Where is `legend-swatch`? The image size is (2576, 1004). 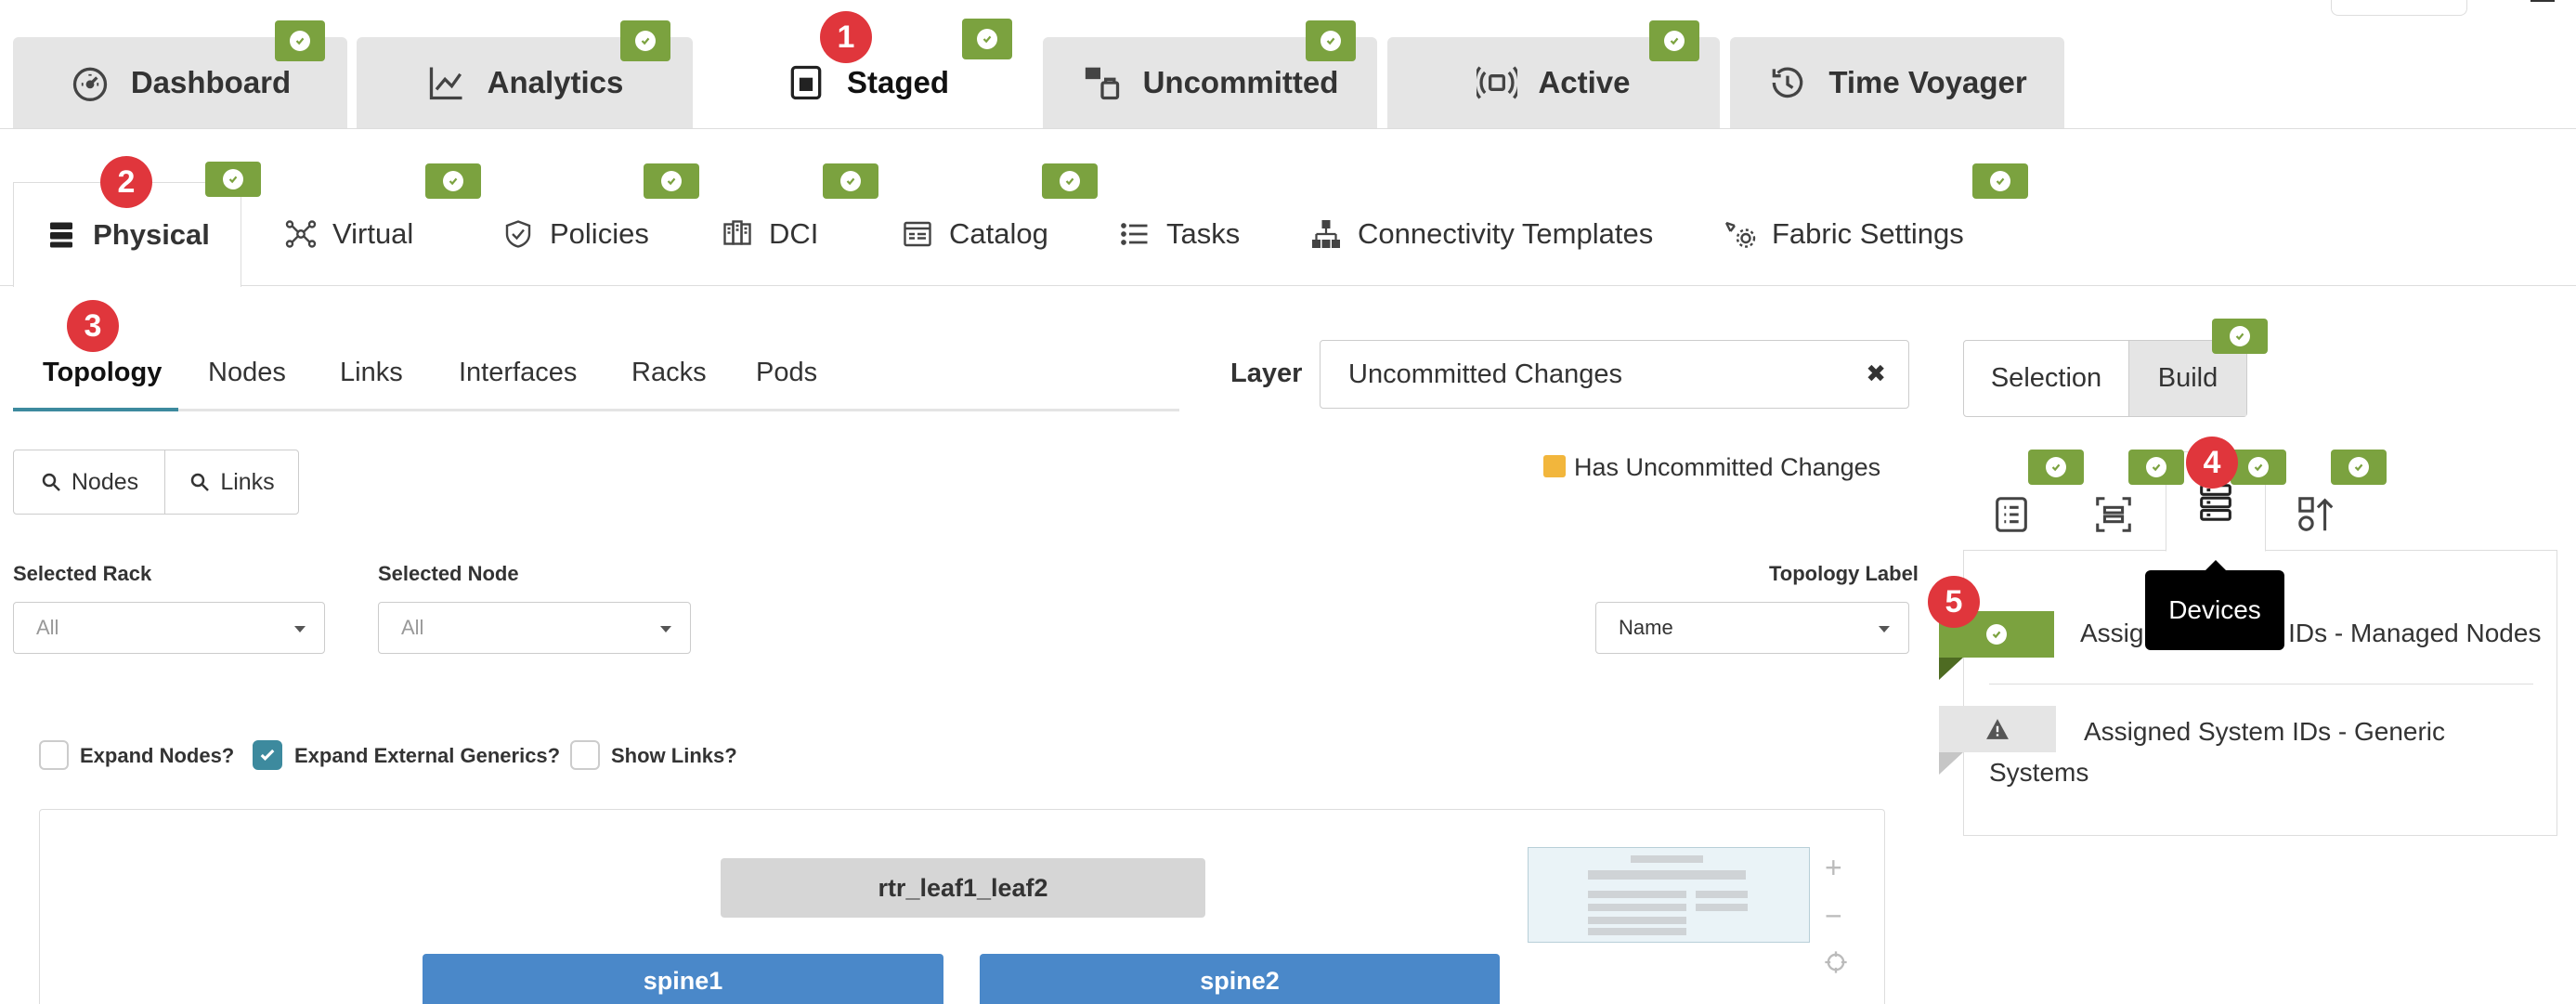 legend-swatch is located at coordinates (1555, 466).